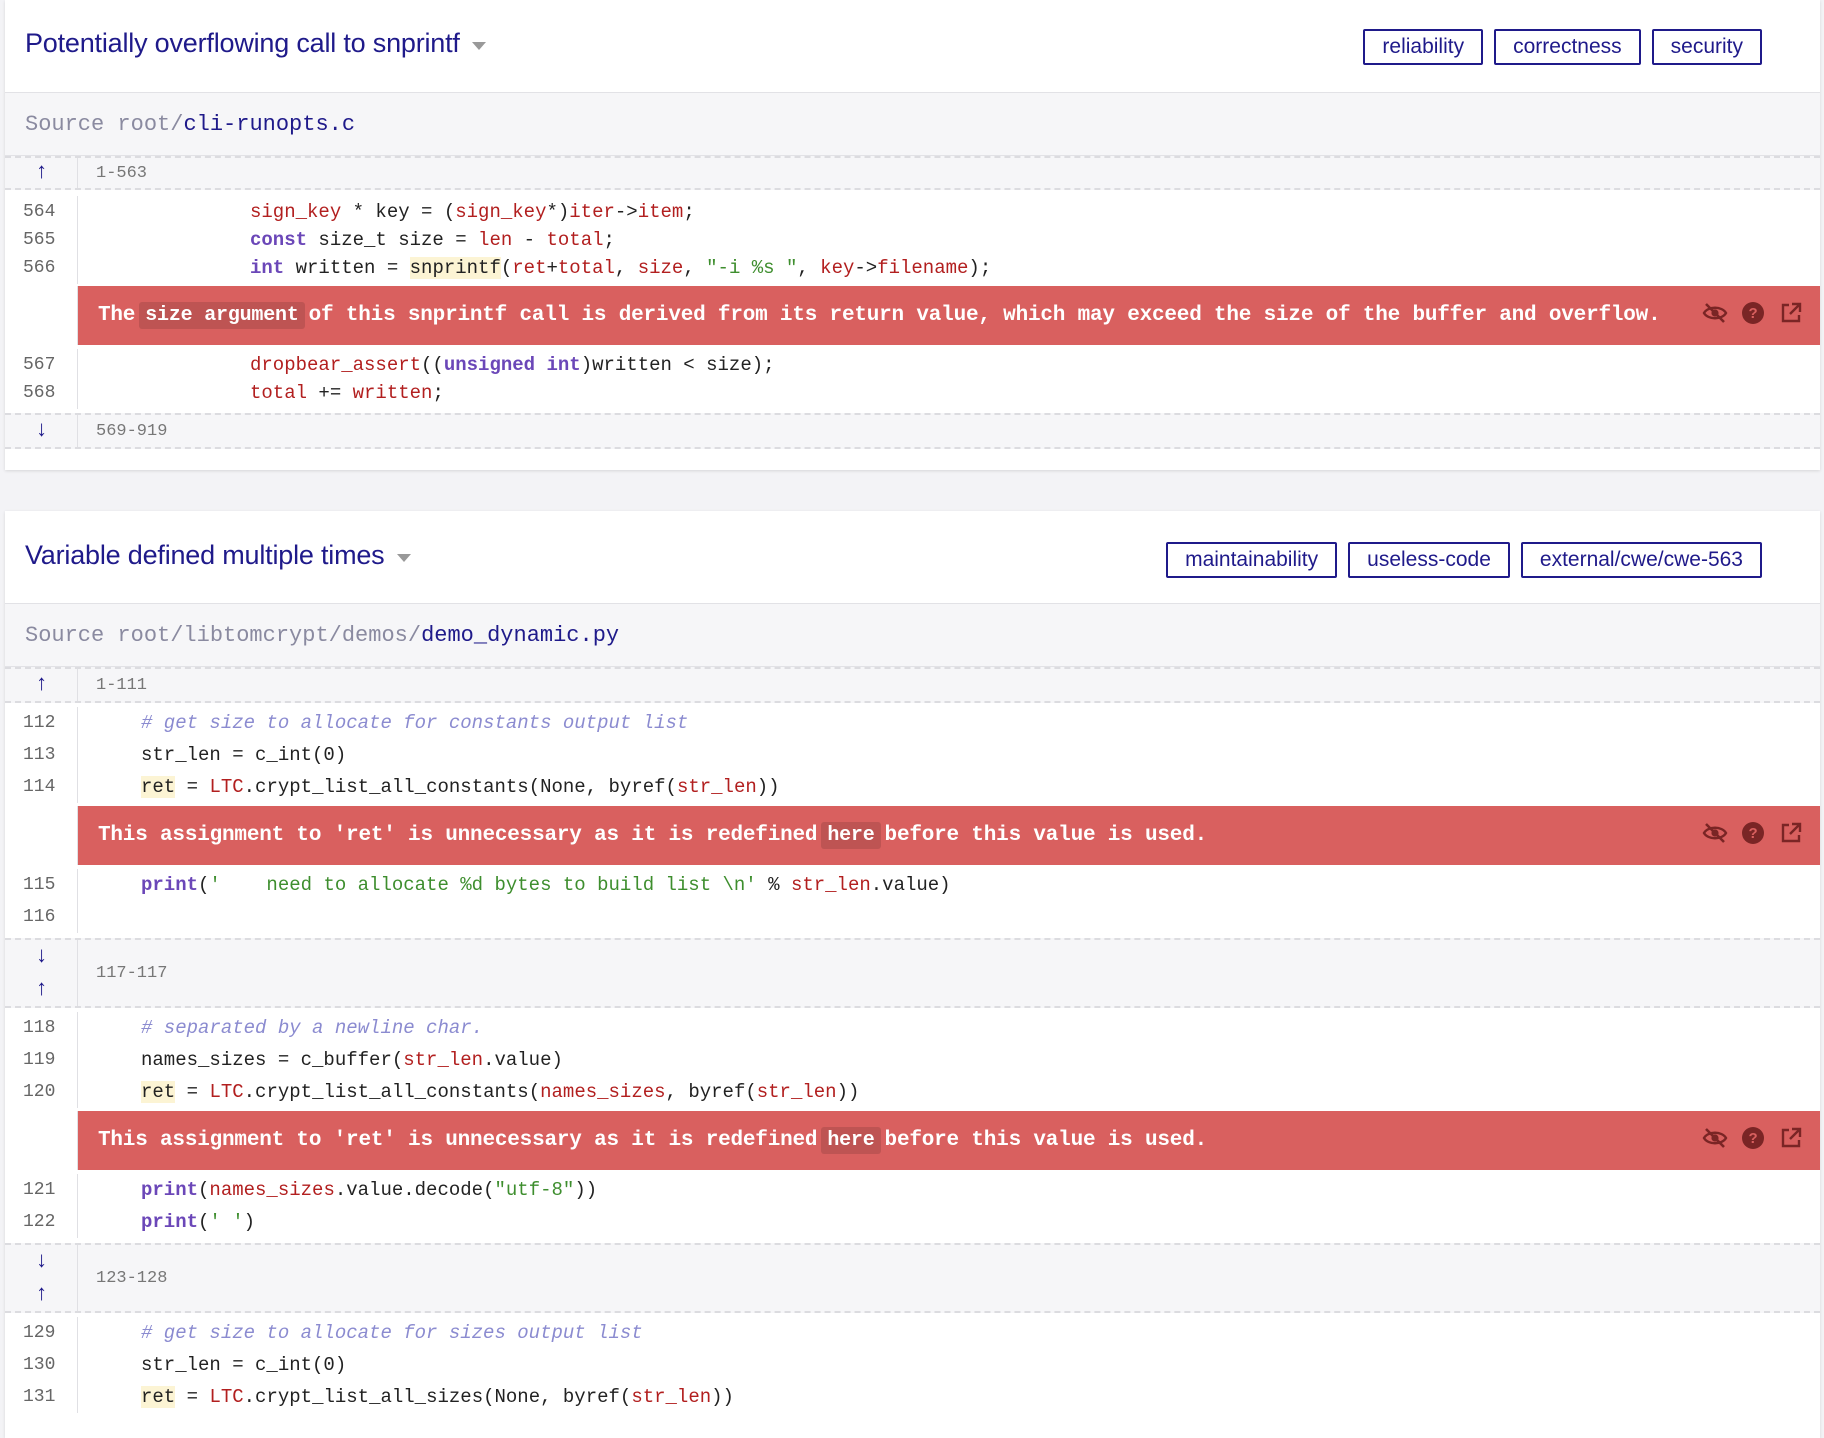 The height and width of the screenshot is (1438, 1824). What do you see at coordinates (41, 393) in the screenshot?
I see `line-number: 568` at bounding box center [41, 393].